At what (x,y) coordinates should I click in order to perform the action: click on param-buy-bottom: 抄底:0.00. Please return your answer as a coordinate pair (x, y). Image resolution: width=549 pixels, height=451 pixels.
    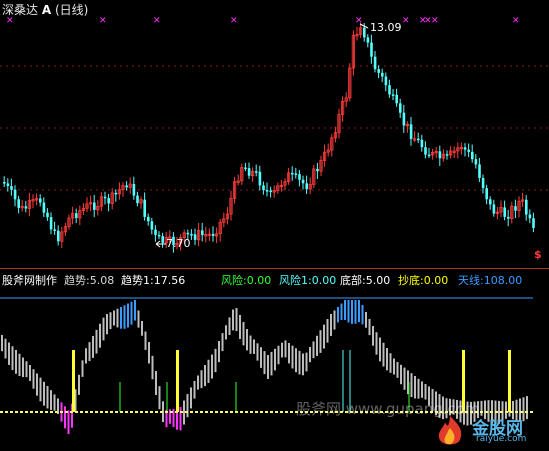
    Looking at the image, I should click on (423, 280).